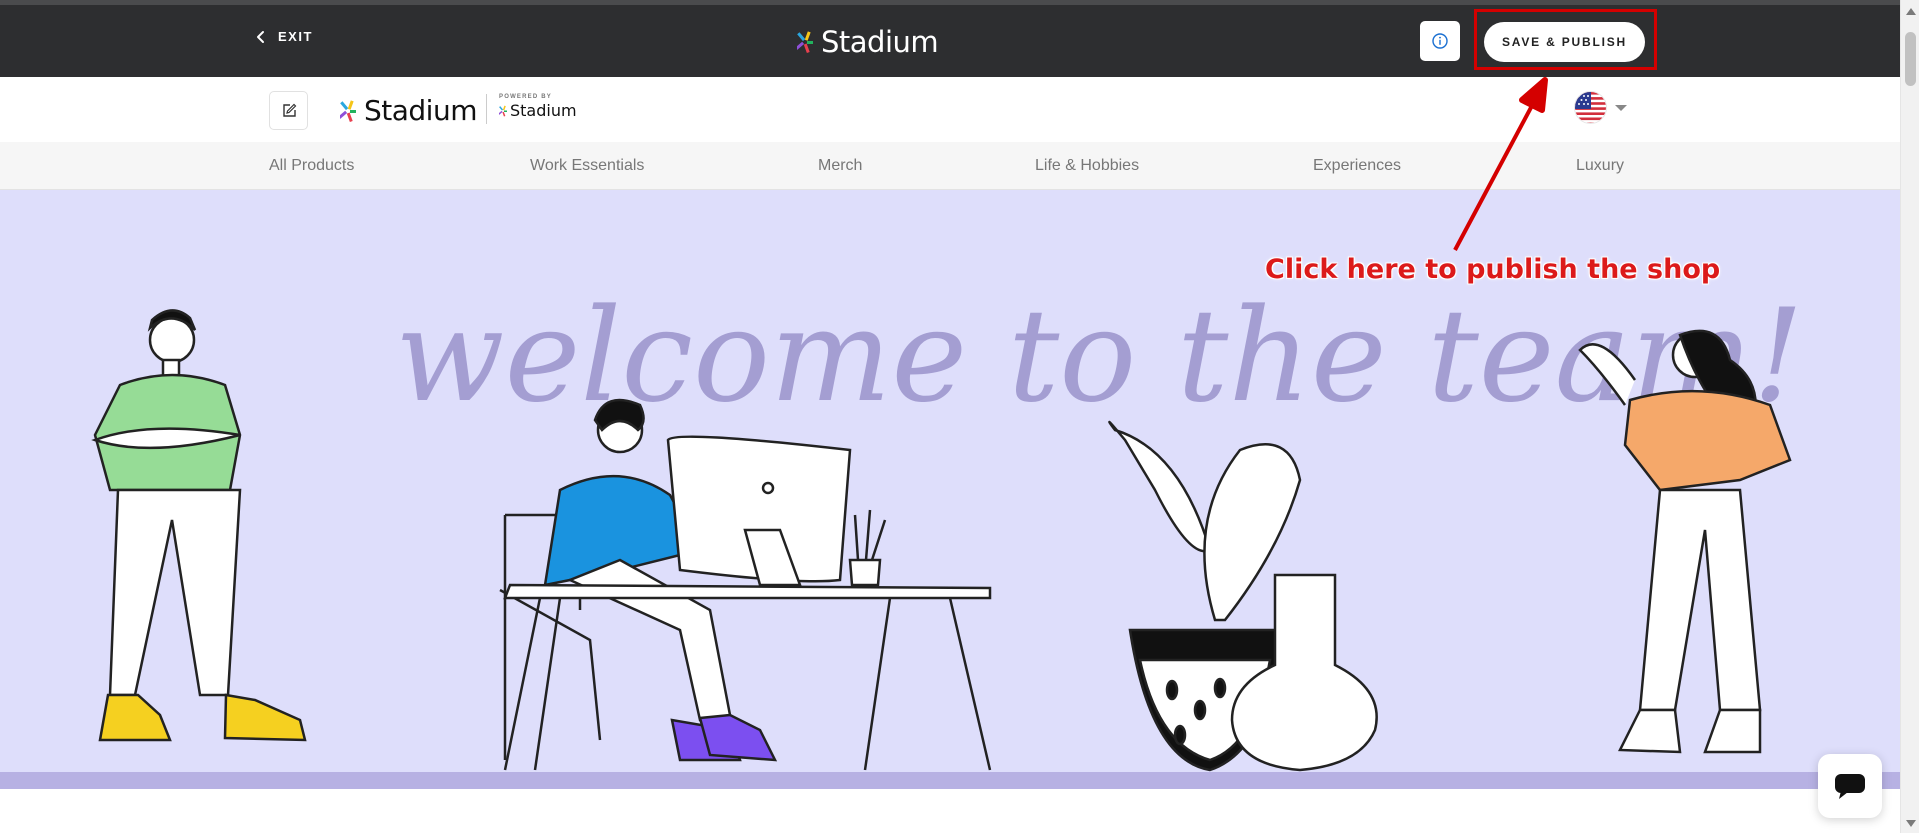 The width and height of the screenshot is (1919, 833). I want to click on scroll-up-icon, so click(1911, 11).